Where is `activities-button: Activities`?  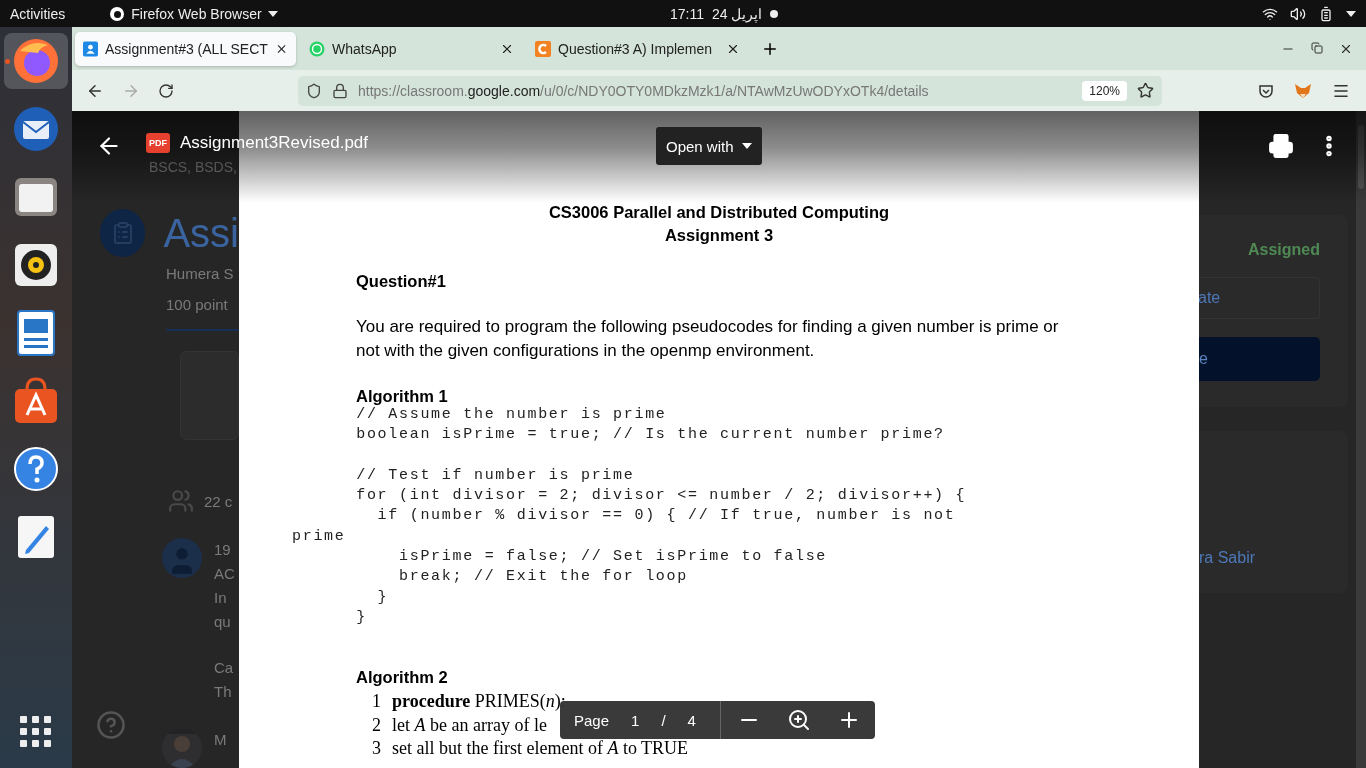
activities-button: Activities is located at coordinates (38, 13).